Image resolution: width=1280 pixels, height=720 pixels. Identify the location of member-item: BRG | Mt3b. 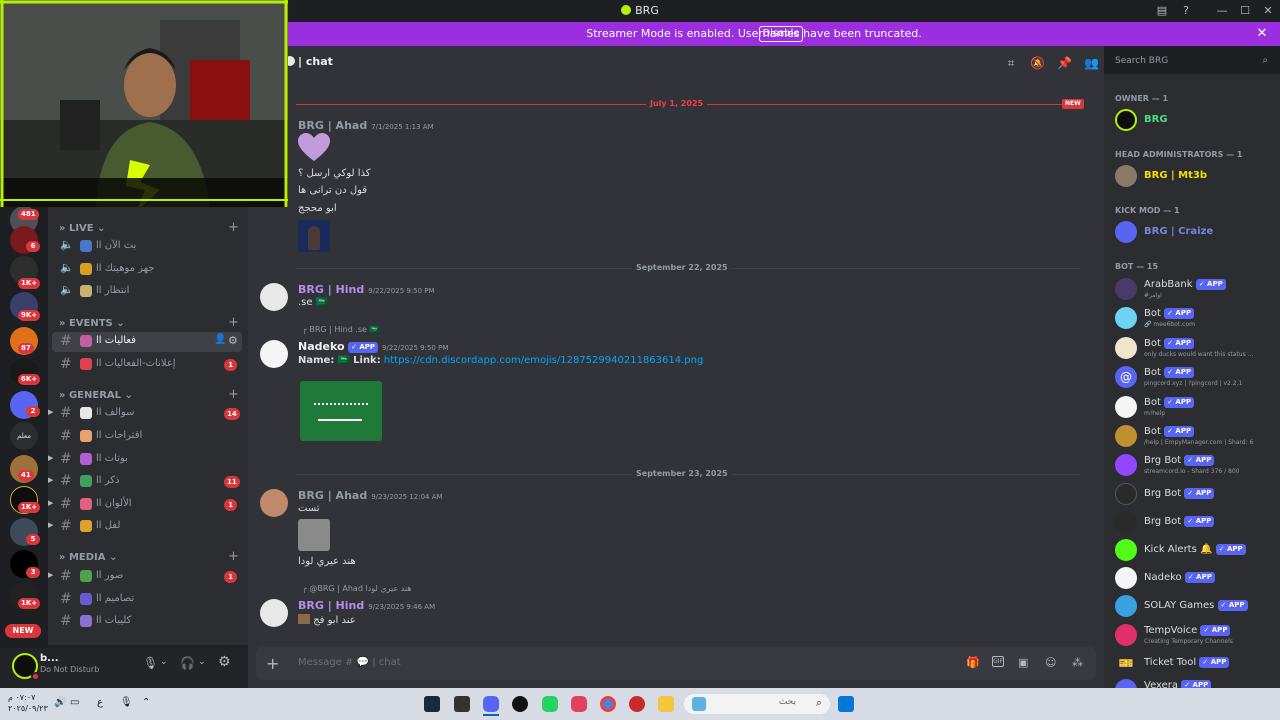
(1195, 179).